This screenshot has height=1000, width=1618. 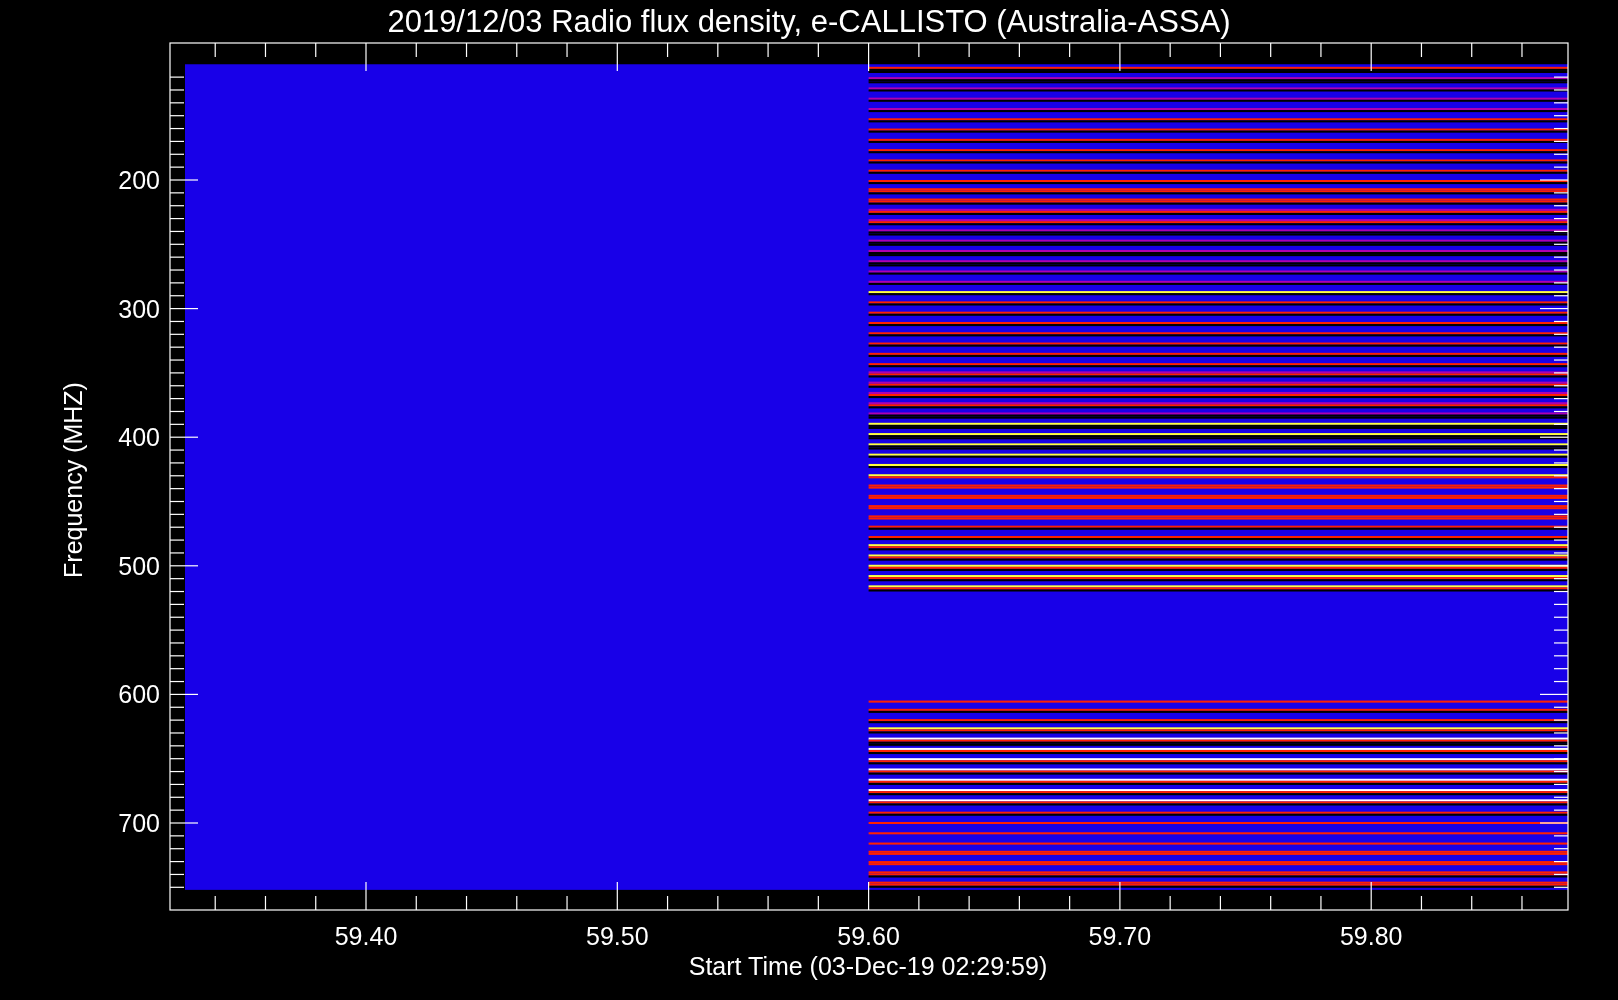 What do you see at coordinates (366, 936) in the screenshot?
I see `x-tick-label: 59.40` at bounding box center [366, 936].